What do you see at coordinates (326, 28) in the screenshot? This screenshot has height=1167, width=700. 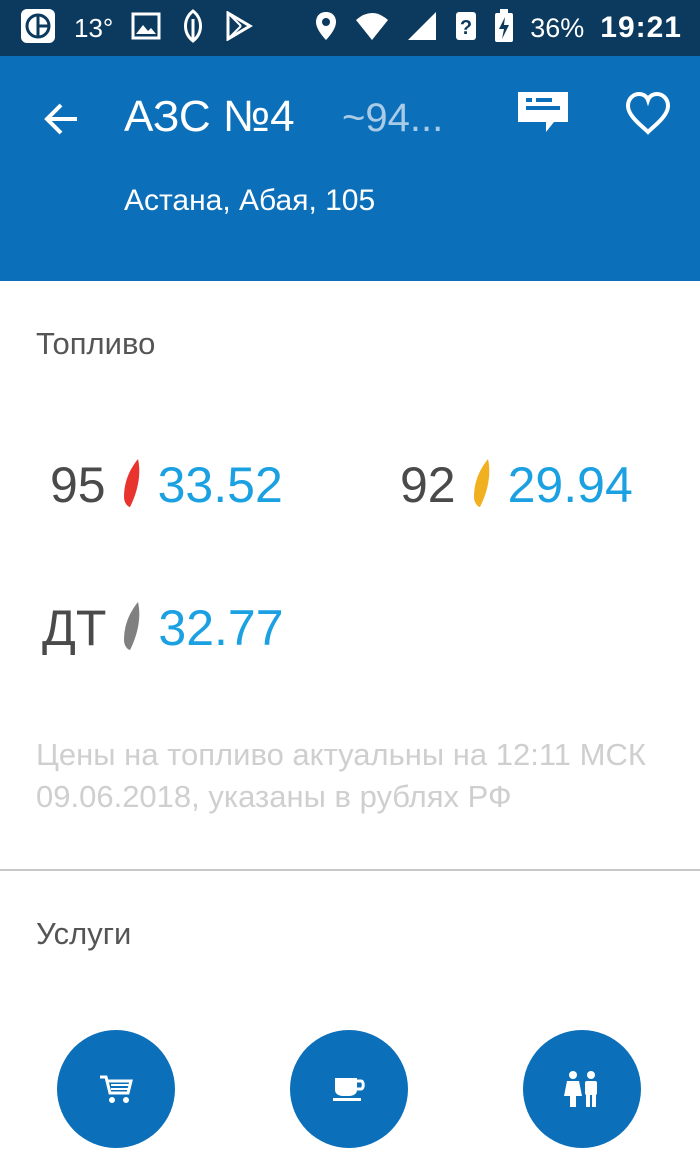 I see `location-icon` at bounding box center [326, 28].